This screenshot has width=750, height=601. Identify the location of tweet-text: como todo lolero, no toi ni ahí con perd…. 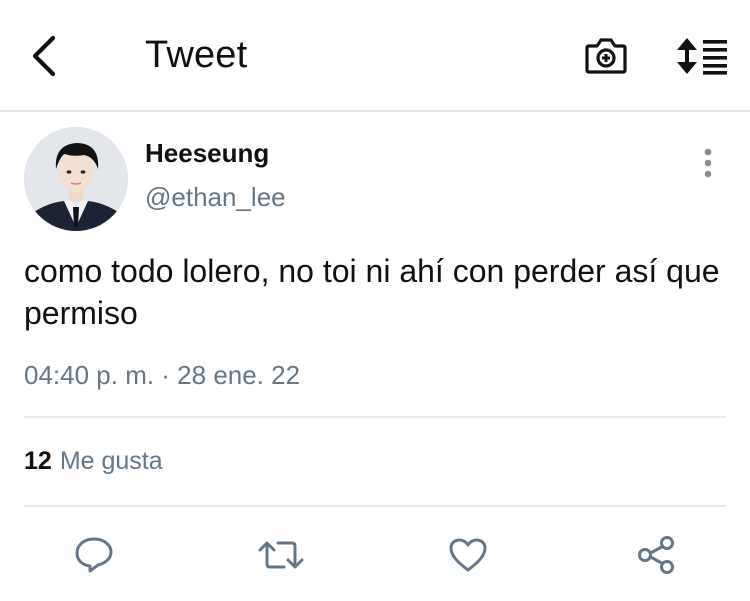
(372, 292).